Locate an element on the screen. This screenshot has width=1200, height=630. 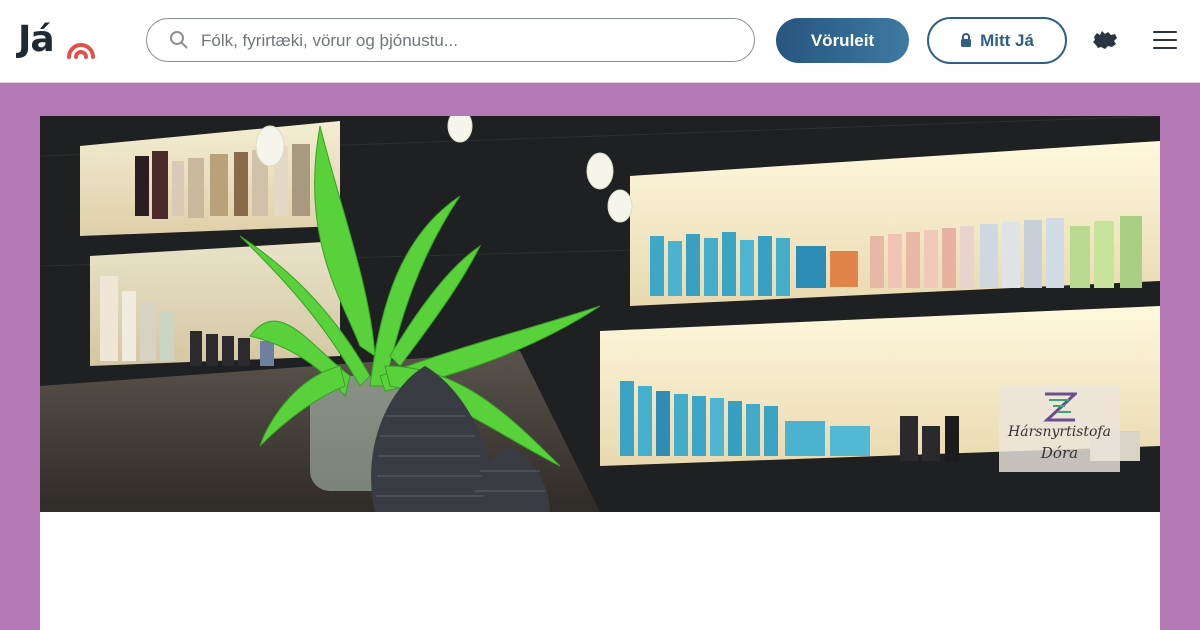
mitt-ja-button: Mitt Já is located at coordinates (997, 40).